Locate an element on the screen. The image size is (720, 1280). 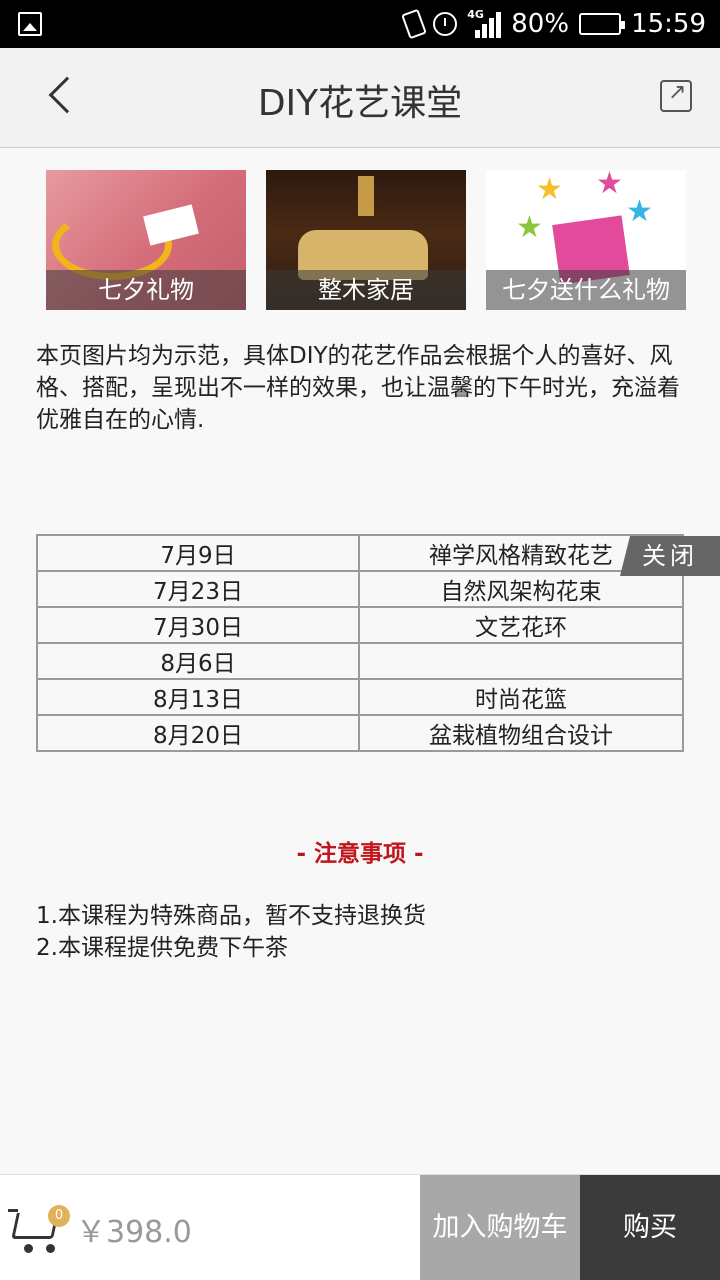
table-row: 8月20日 盆栽植物组合设计 is located at coordinates (360, 733).